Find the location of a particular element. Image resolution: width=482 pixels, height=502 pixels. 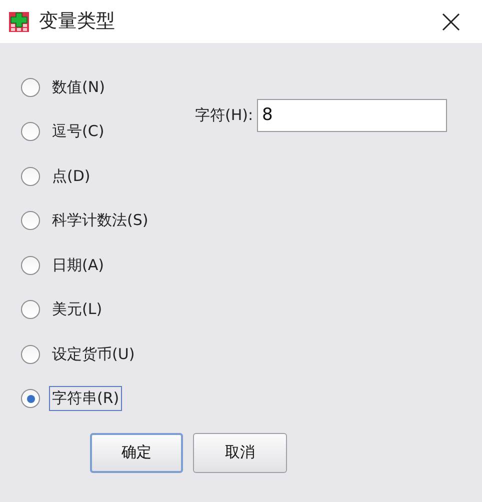

radio-label: 字符串(R) is located at coordinates (85, 398).